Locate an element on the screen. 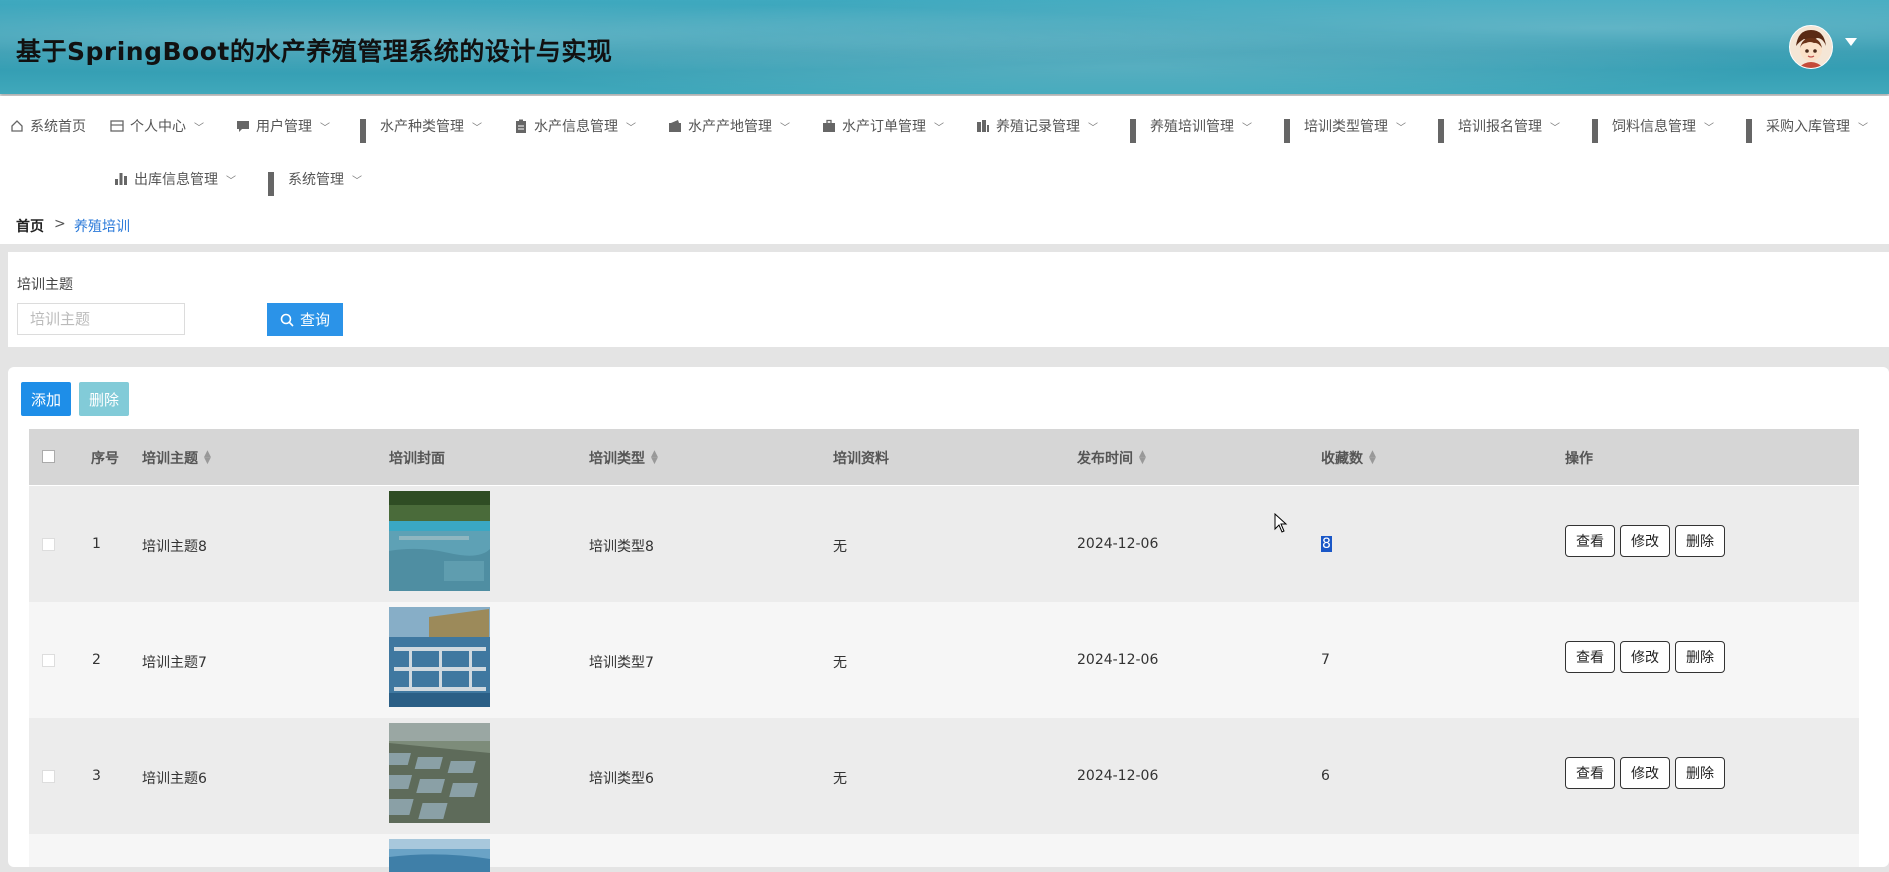 Image resolution: width=1889 pixels, height=872 pixels. row-favorites: 8 is located at coordinates (1326, 544).